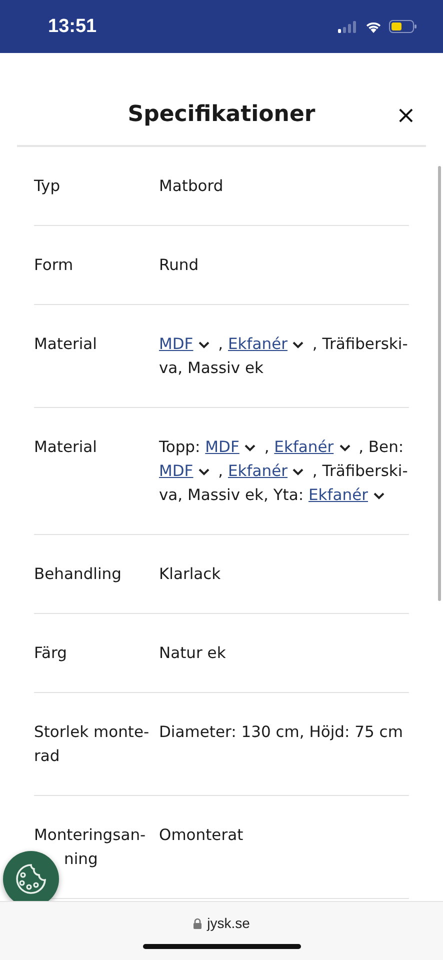 The image size is (443, 960). Describe the element at coordinates (232, 495) in the screenshot. I see `spec-value: va, Massiv ek, Yta:` at that location.